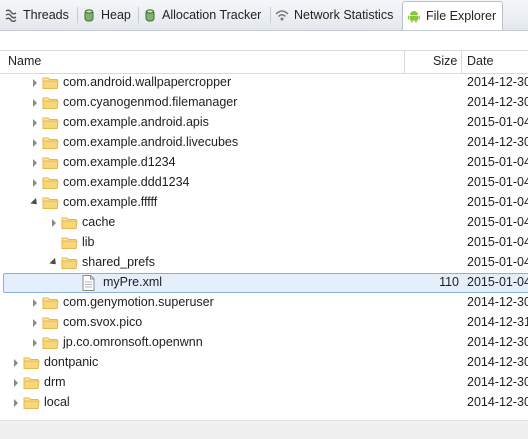  What do you see at coordinates (126, 182) in the screenshot?
I see `tree-item-name: com.example.ddd1234` at bounding box center [126, 182].